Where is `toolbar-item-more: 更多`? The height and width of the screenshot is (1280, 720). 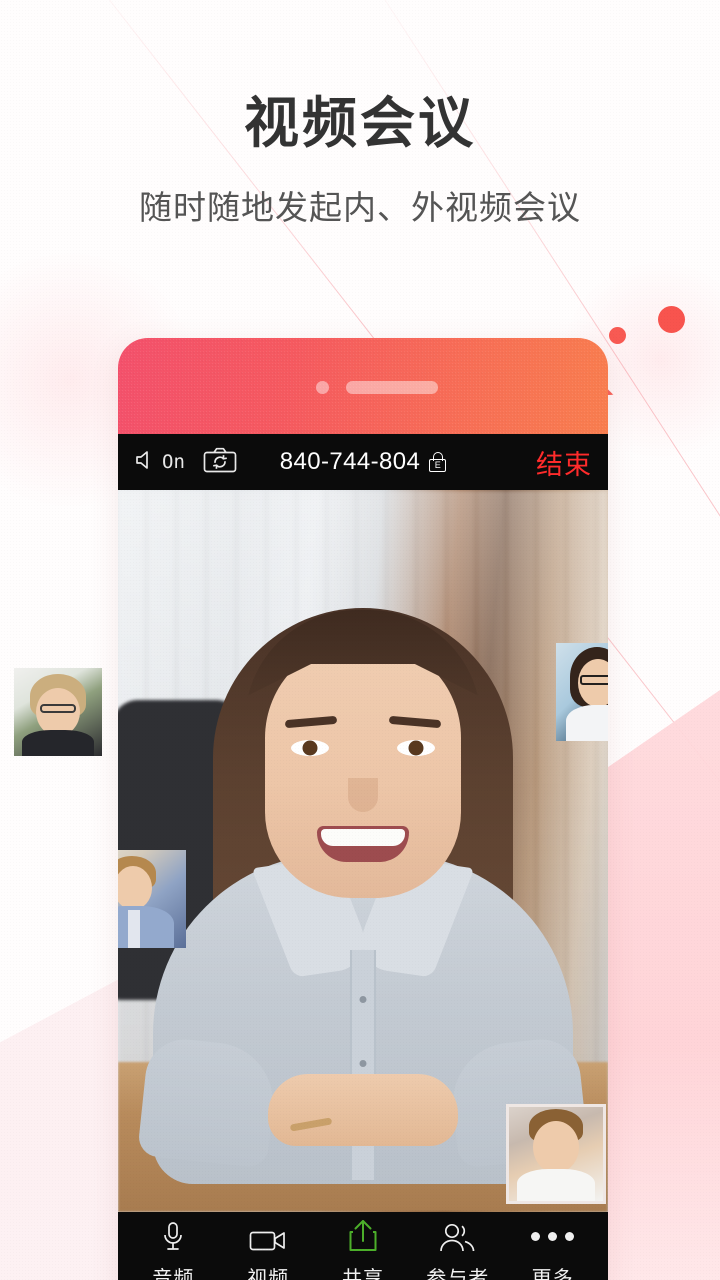
toolbar-item-more: 更多 is located at coordinates (553, 1249).